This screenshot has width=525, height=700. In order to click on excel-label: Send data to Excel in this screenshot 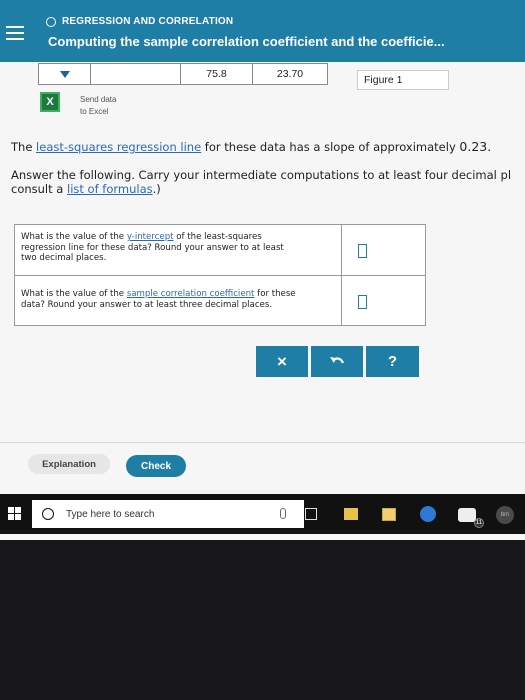, I will do `click(98, 106)`.